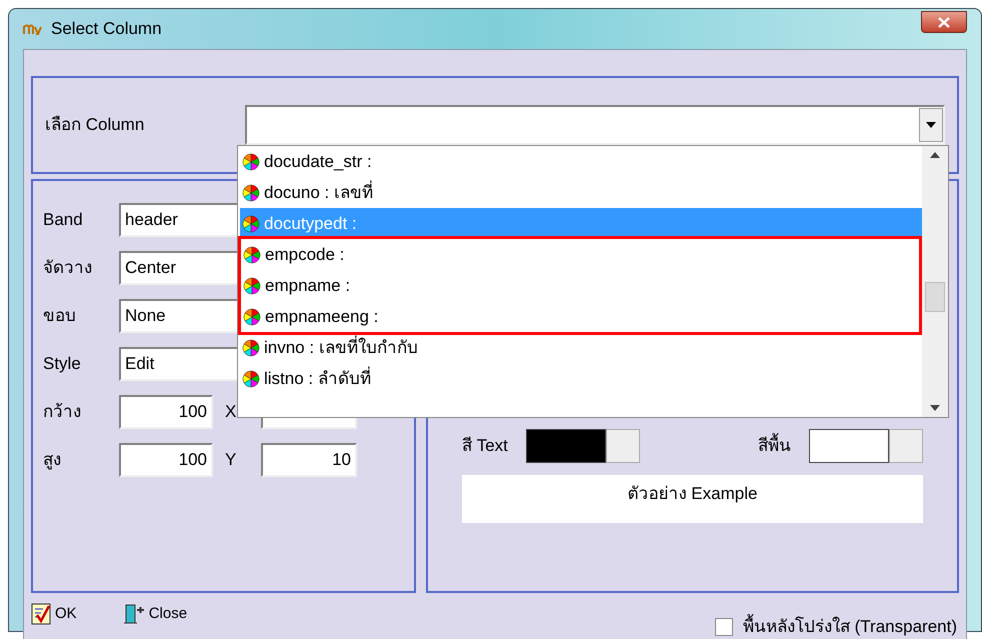 The height and width of the screenshot is (639, 982). Describe the element at coordinates (60, 316) in the screenshot. I see `field-label: ขอบ` at that location.